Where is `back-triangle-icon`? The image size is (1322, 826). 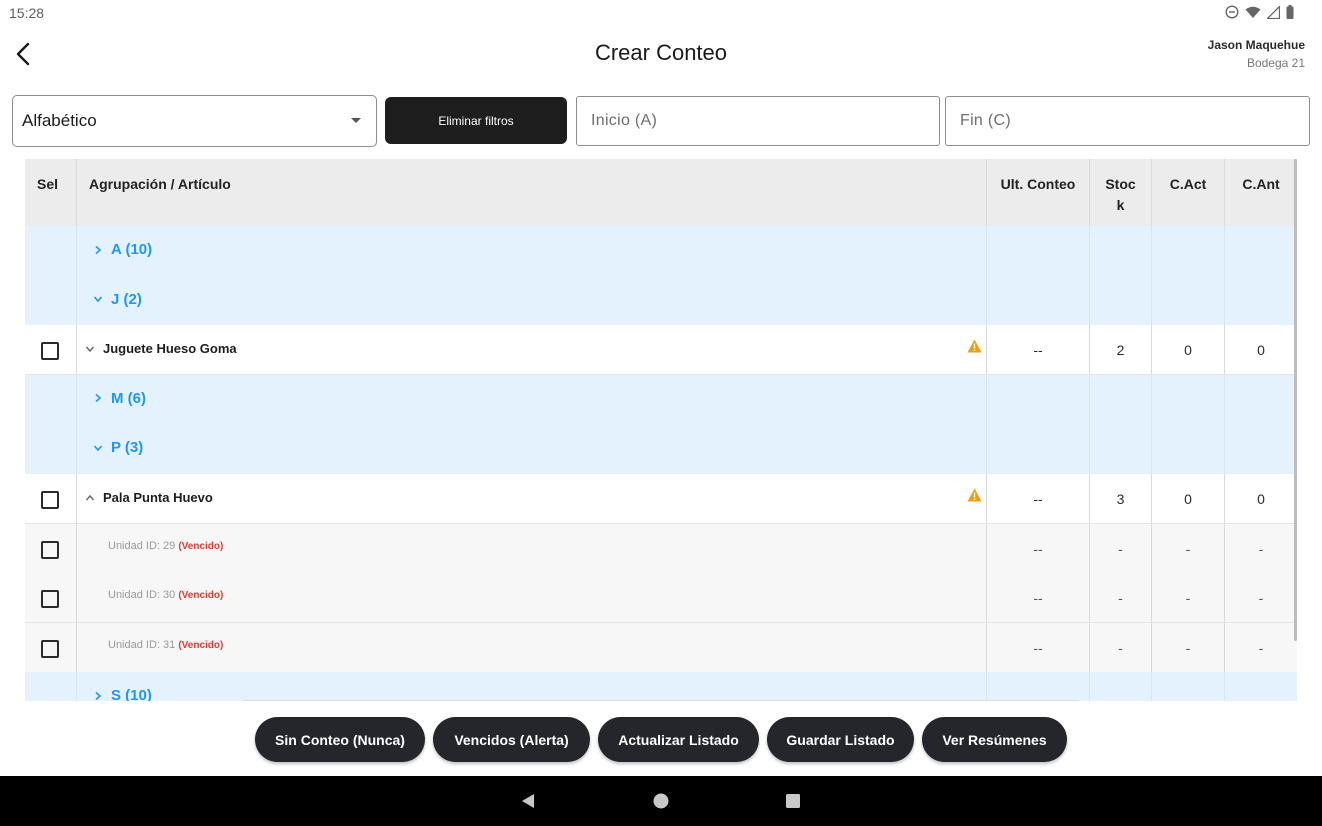
back-triangle-icon is located at coordinates (528, 801).